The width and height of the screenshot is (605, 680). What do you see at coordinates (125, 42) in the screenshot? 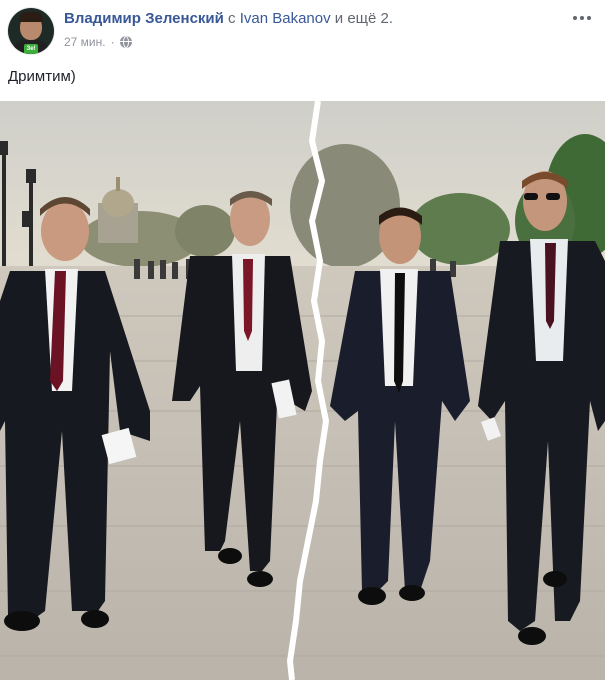
I see `globe-icon` at bounding box center [125, 42].